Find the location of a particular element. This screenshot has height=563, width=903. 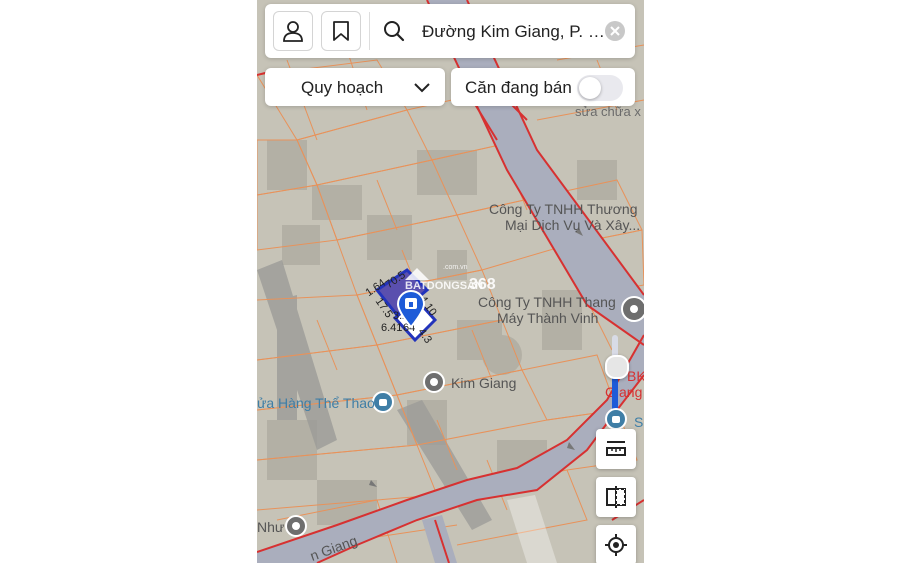

close-icon is located at coordinates (615, 31).